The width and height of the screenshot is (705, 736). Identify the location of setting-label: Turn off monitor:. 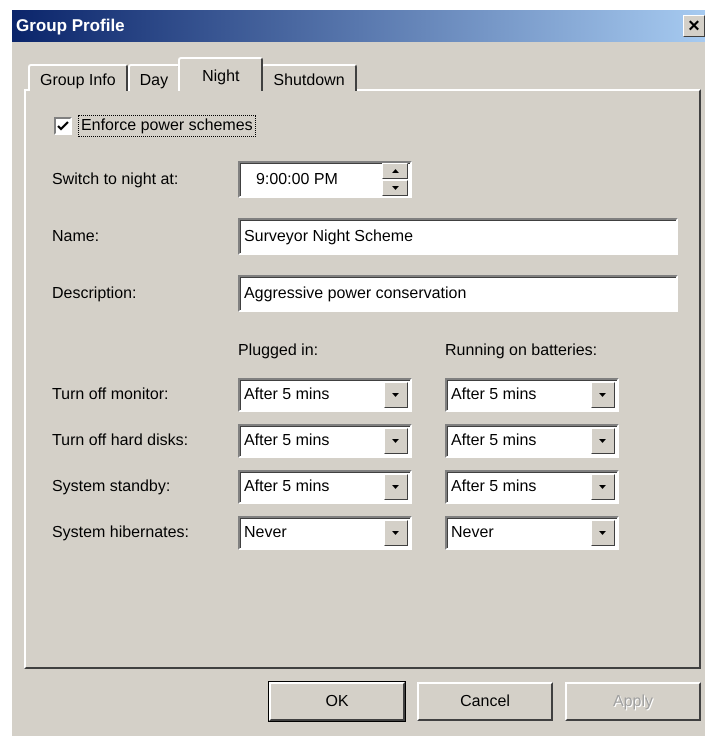
(111, 395).